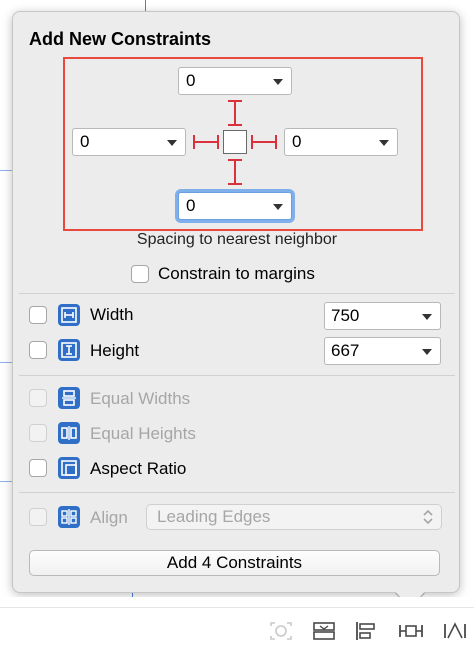 Image resolution: width=474 pixels, height=661 pixels. Describe the element at coordinates (294, 517) in the screenshot. I see `align-popup: Leading Edges` at that location.